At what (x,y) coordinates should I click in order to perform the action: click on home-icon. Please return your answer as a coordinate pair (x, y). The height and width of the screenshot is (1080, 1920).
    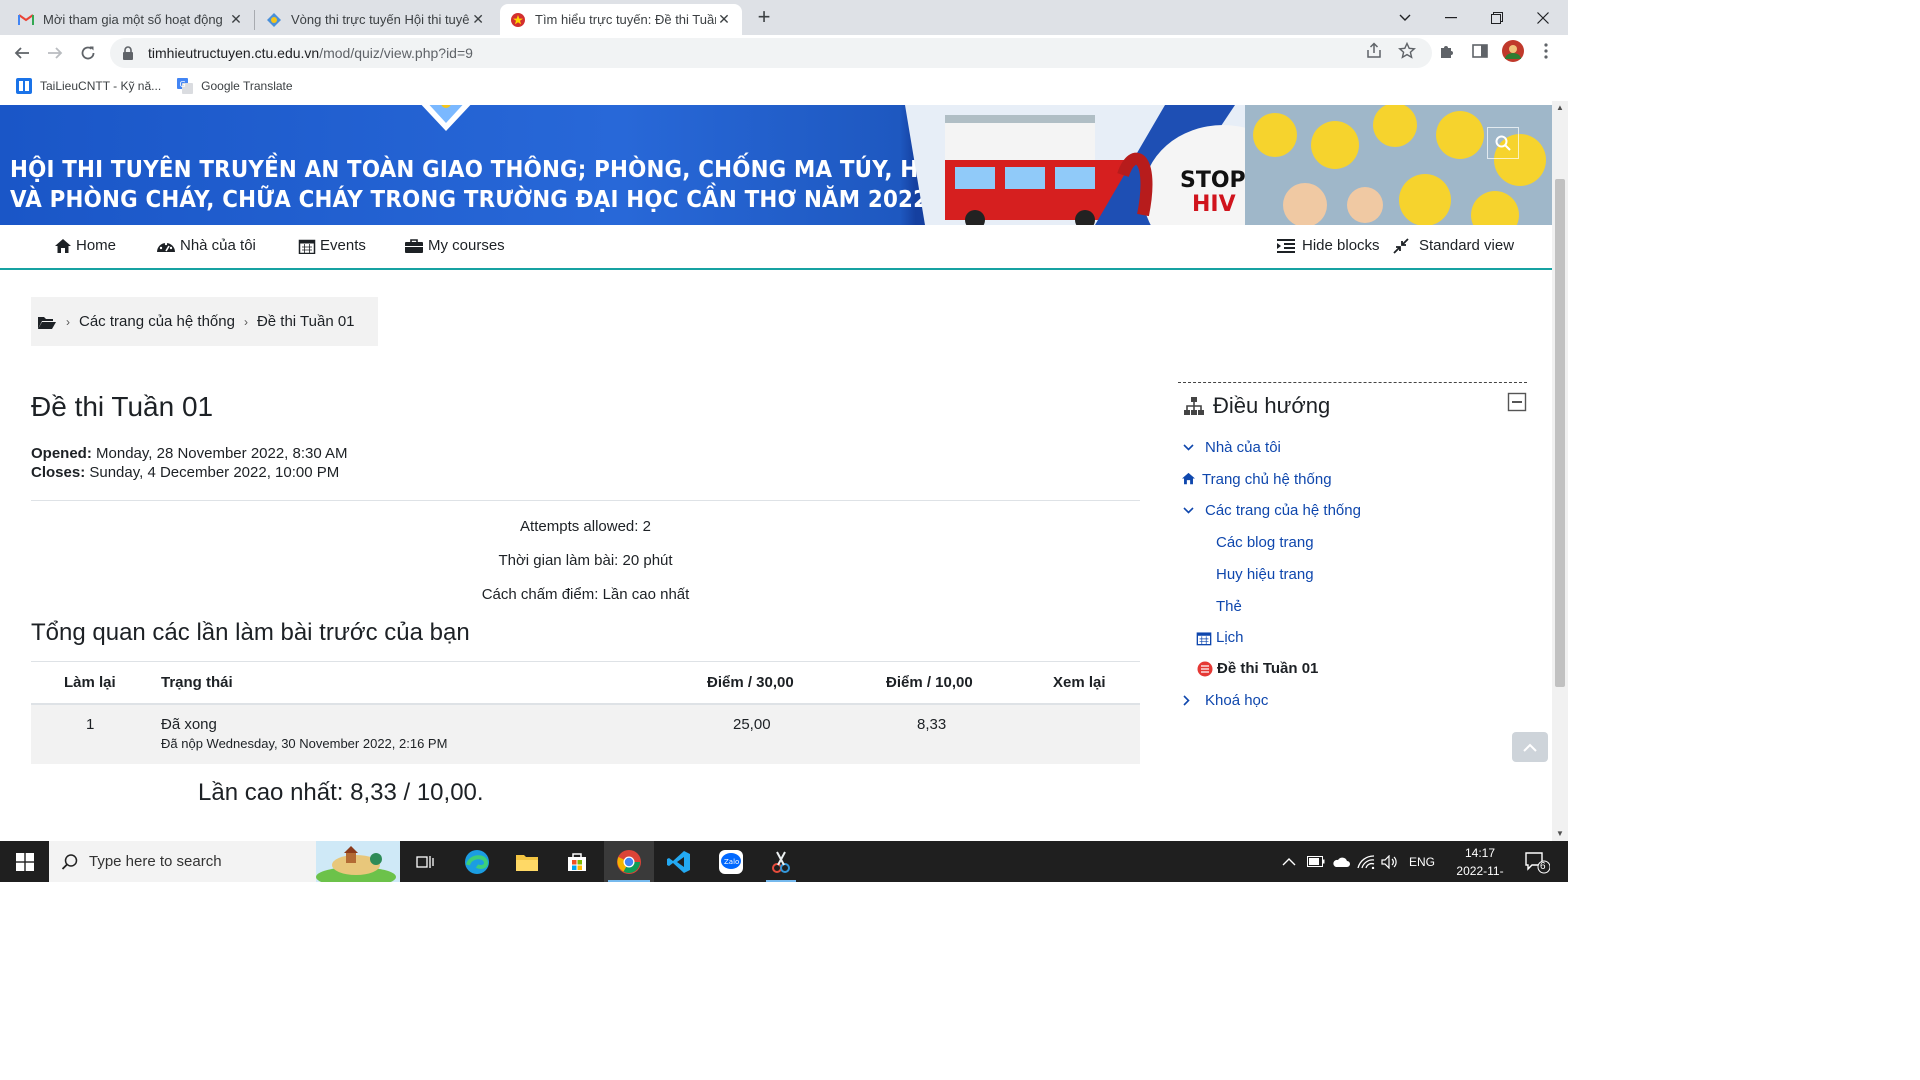
    Looking at the image, I should click on (1189, 480).